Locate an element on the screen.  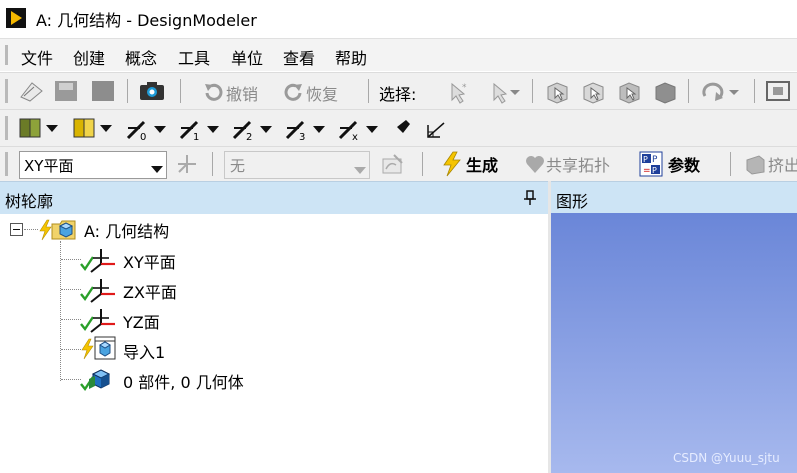
collapse-icon is located at coordinates (16, 231).